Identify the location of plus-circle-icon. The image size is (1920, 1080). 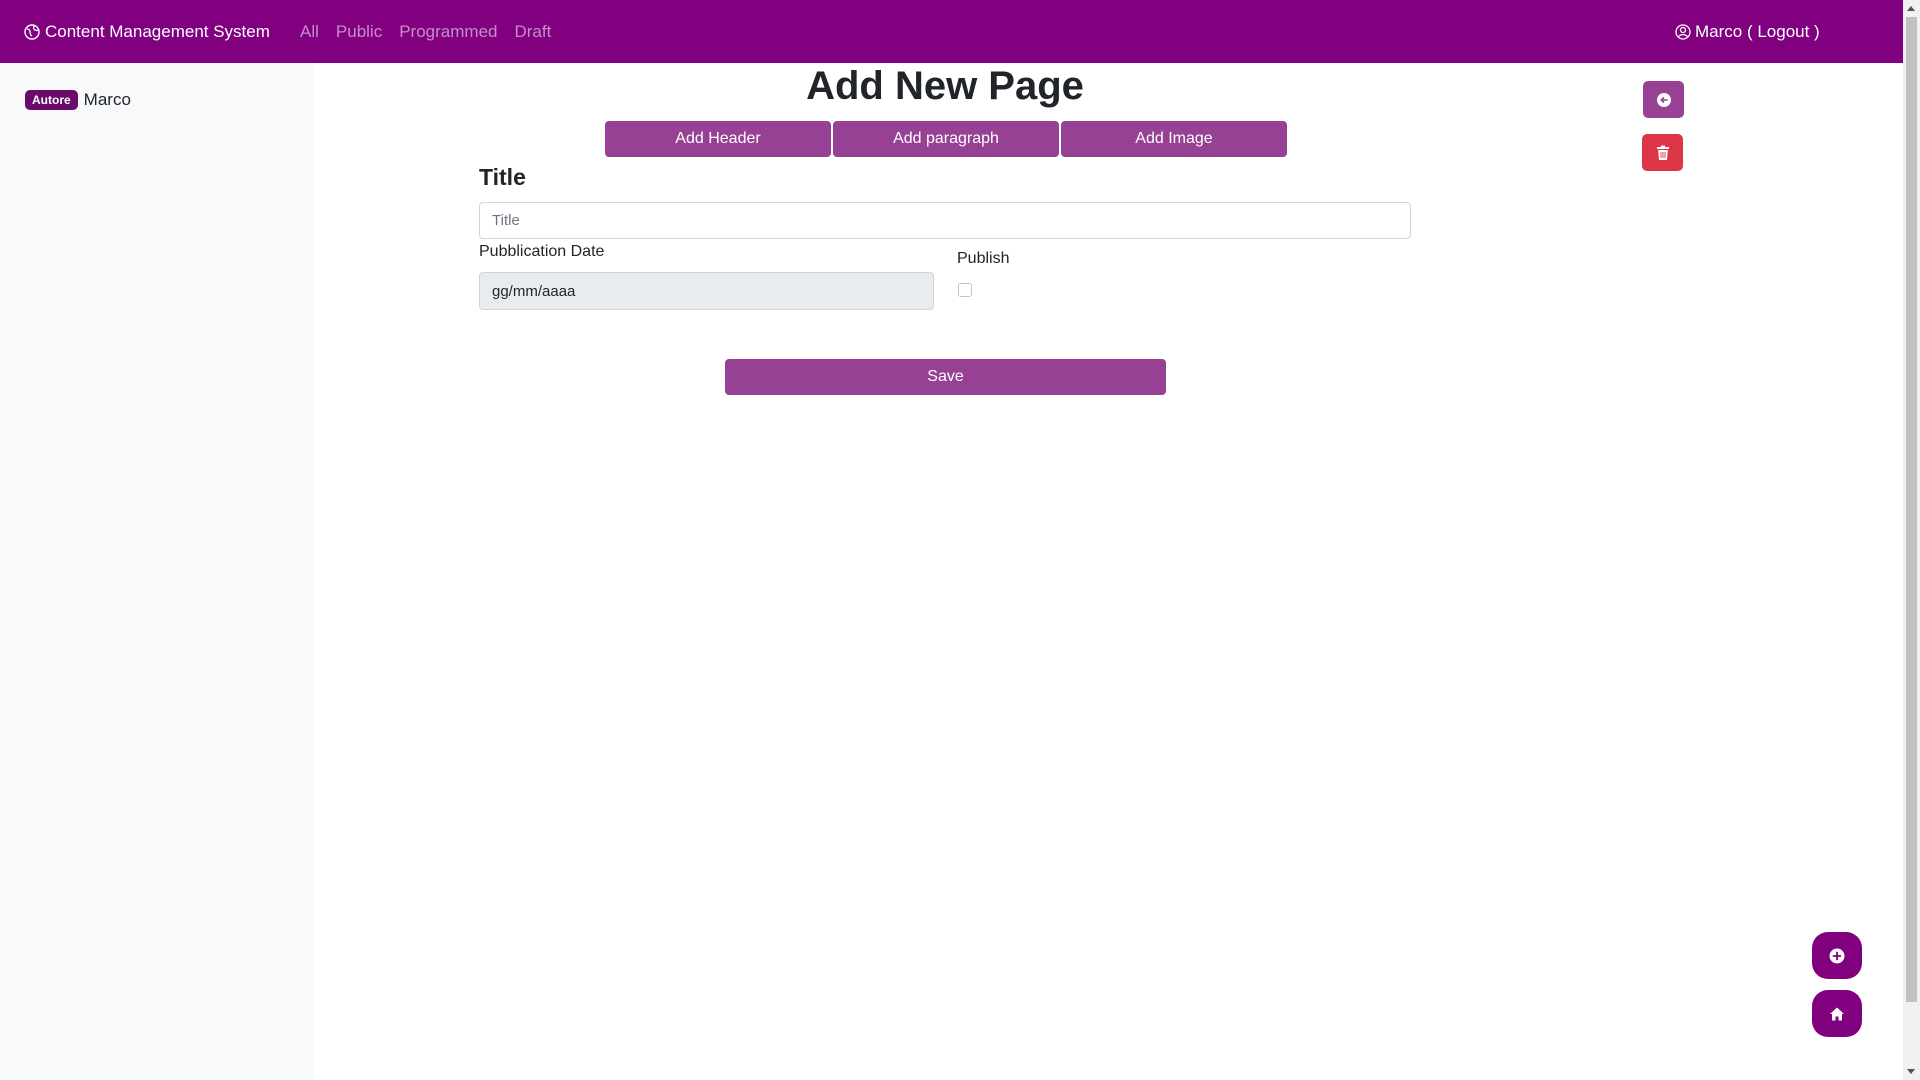
(1837, 955).